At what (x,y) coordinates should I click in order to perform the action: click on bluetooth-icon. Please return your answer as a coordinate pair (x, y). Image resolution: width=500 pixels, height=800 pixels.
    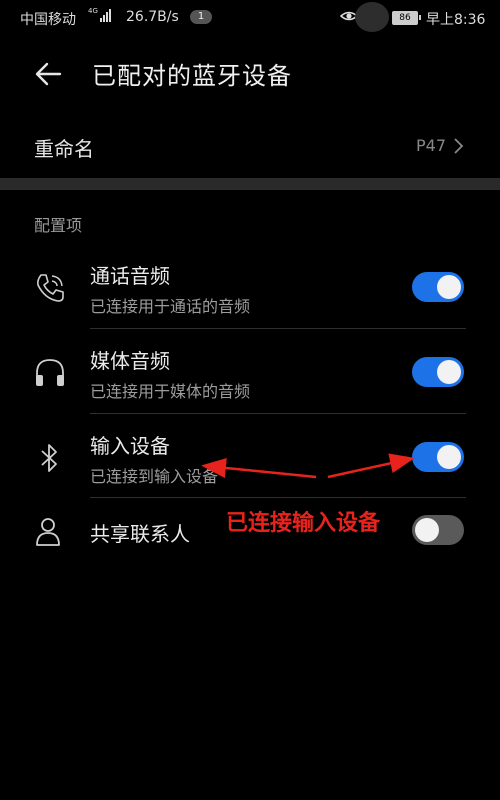
    Looking at the image, I should click on (49, 458).